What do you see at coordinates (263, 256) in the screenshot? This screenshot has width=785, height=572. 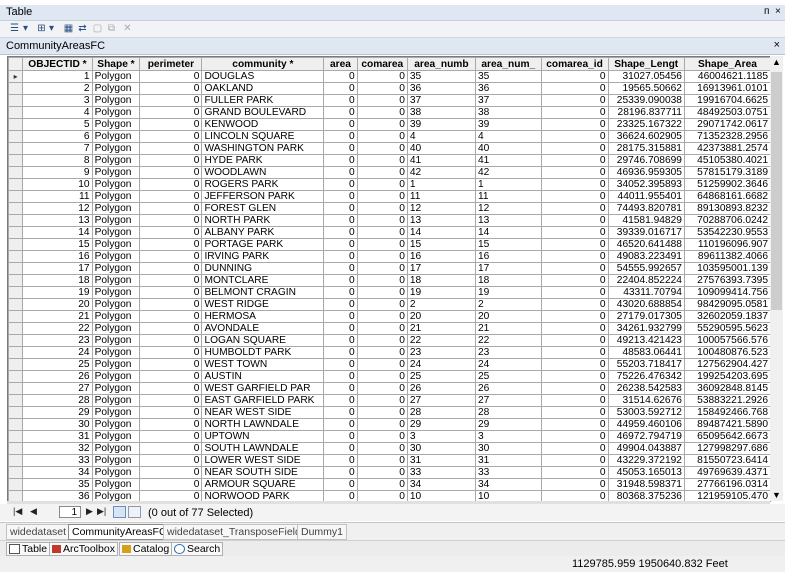 I see `table-cell: IRVING PARK` at bounding box center [263, 256].